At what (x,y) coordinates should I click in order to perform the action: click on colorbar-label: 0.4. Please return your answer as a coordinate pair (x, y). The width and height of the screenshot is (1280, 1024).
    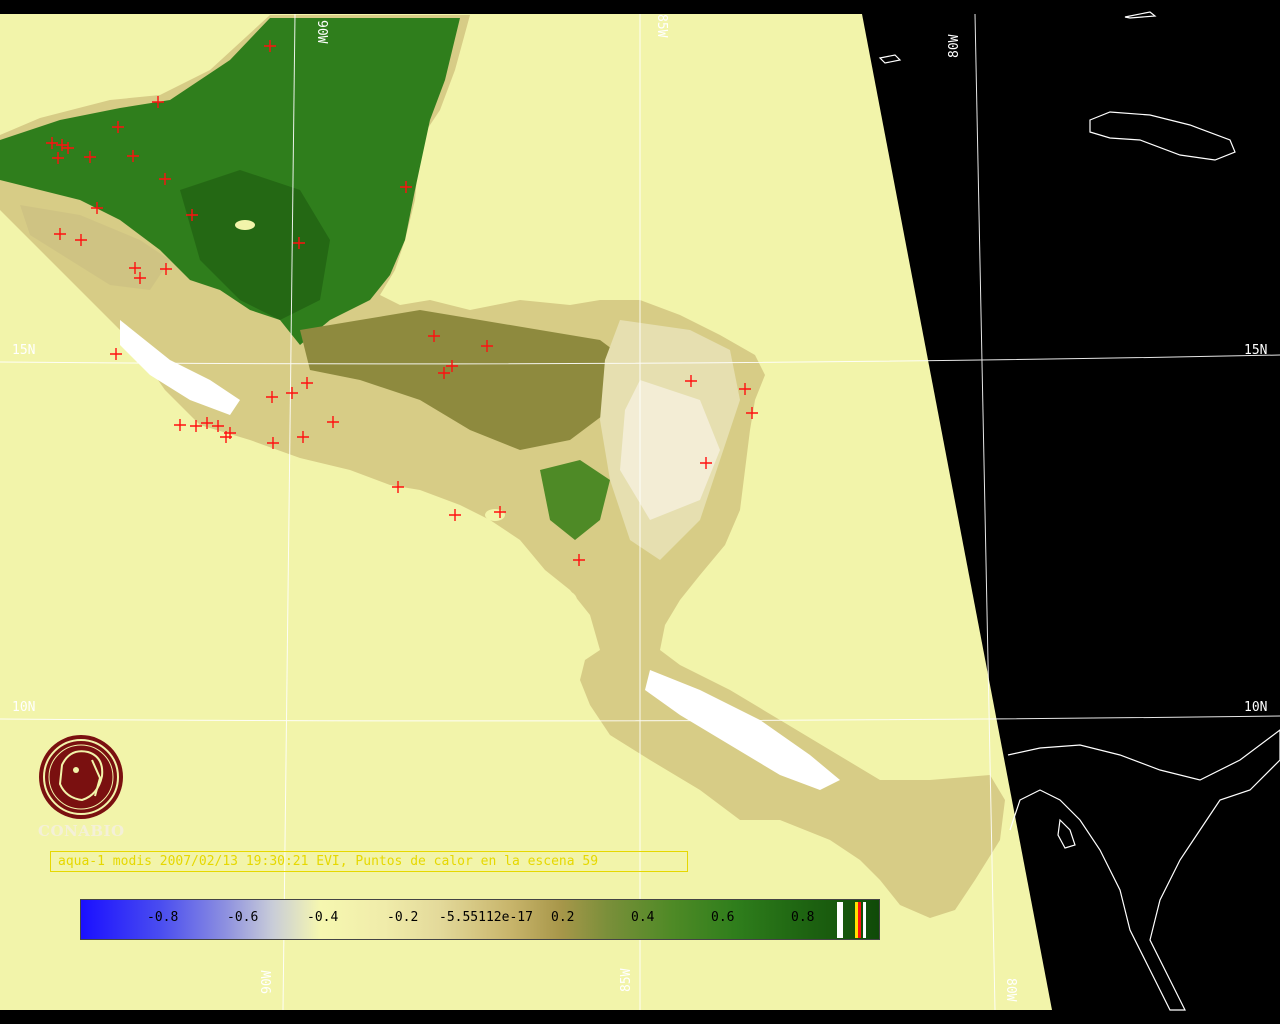
    Looking at the image, I should click on (643, 917).